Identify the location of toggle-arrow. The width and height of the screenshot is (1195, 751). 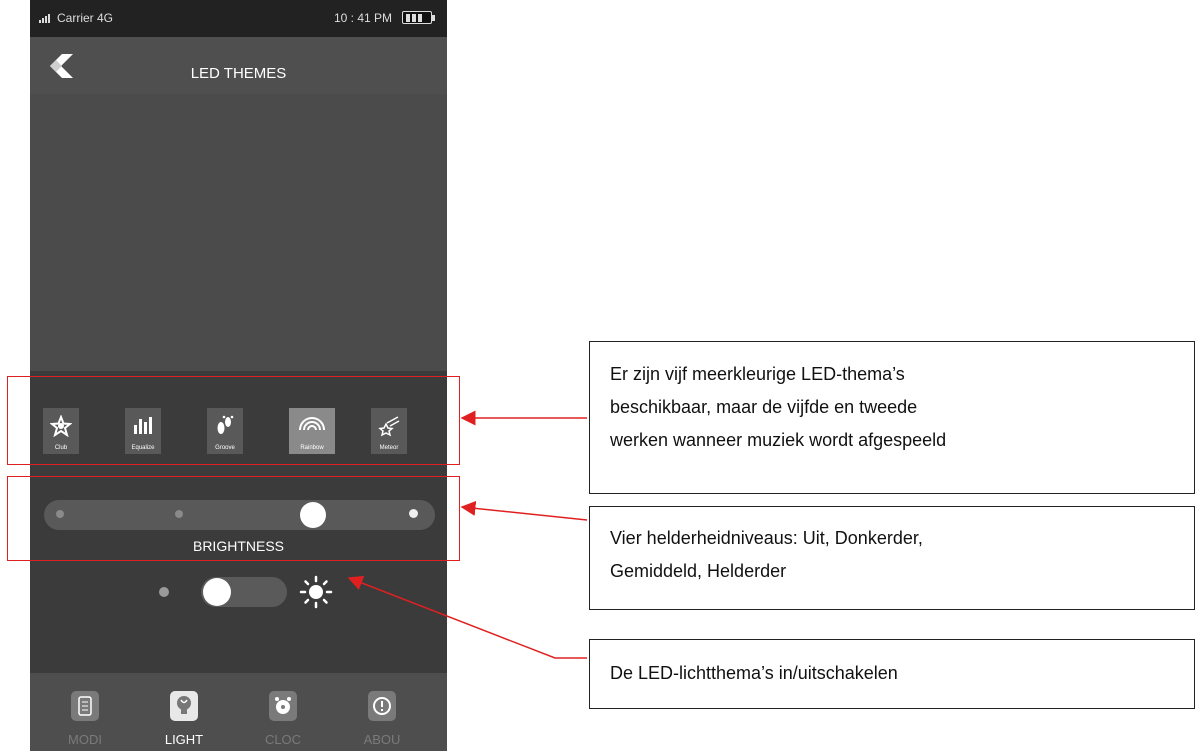
(467, 617).